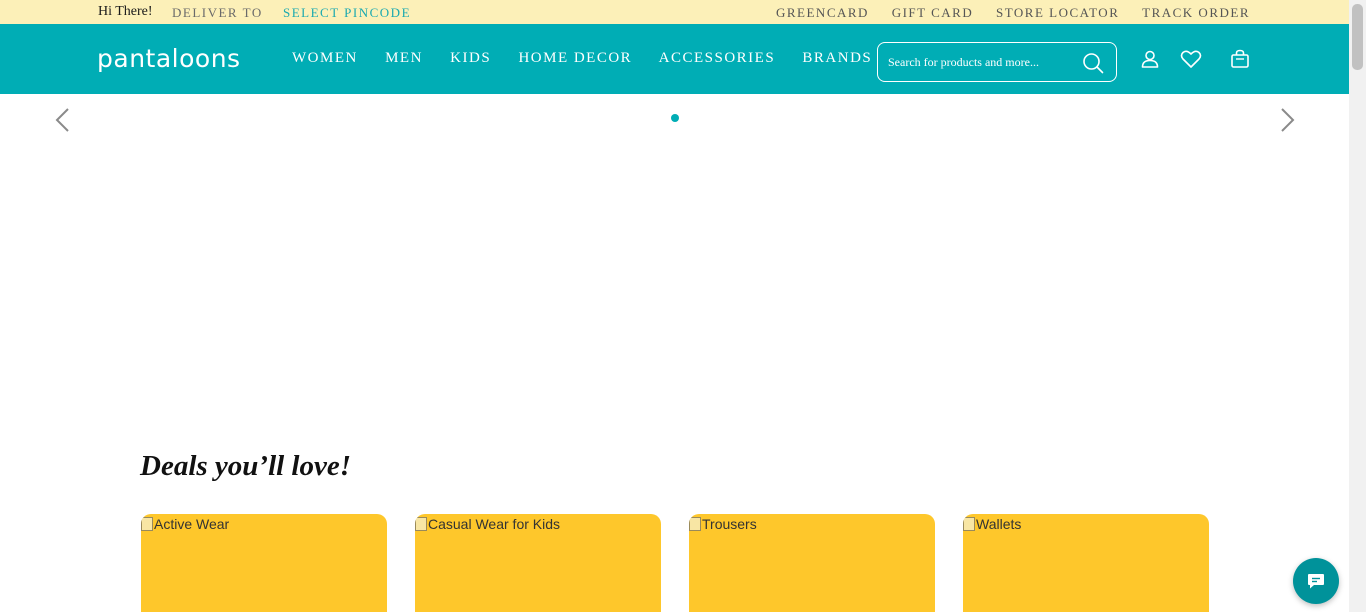 This screenshot has height=612, width=1366. What do you see at coordinates (217, 12) in the screenshot?
I see `deliver-to-label: DELIVER TO` at bounding box center [217, 12].